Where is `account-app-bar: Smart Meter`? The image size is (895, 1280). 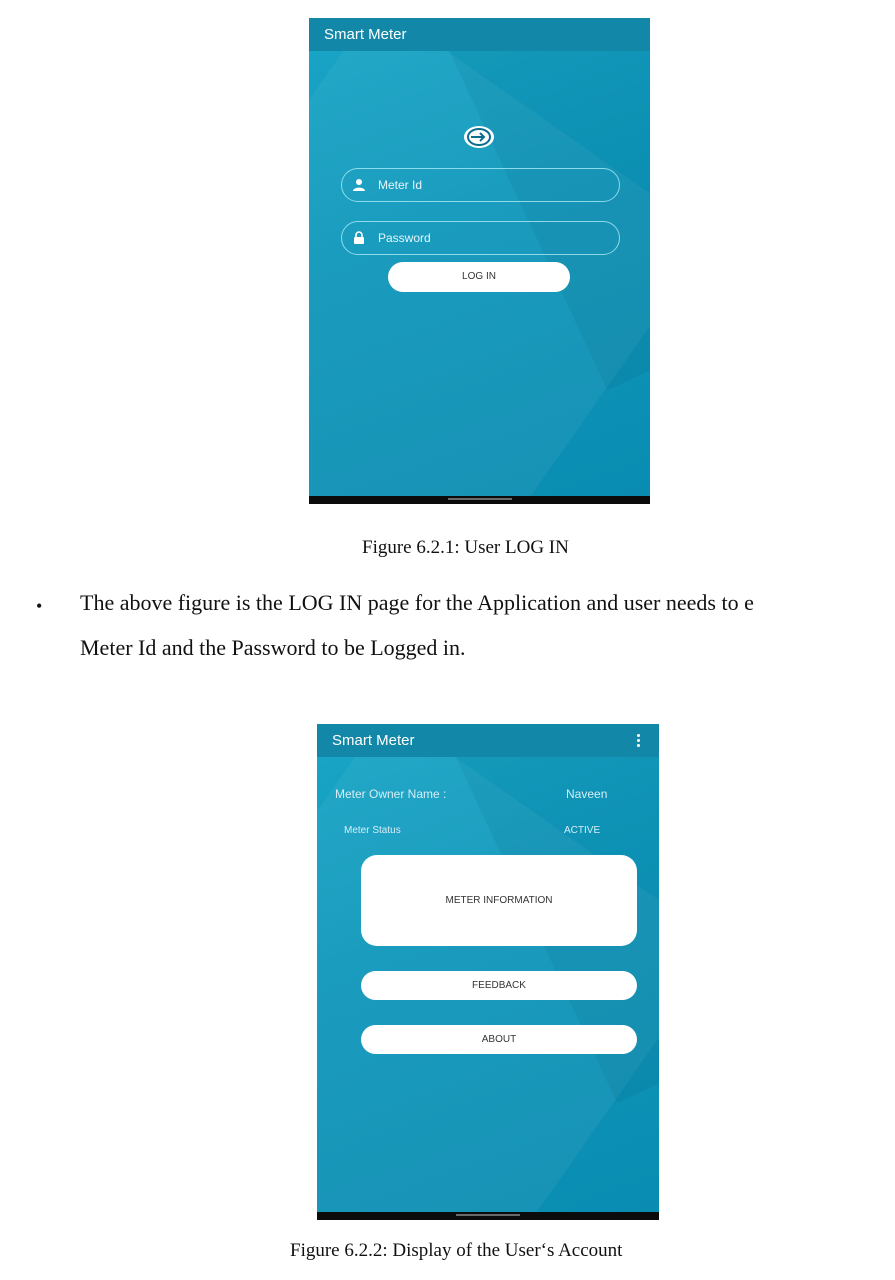 account-app-bar: Smart Meter is located at coordinates (488, 740).